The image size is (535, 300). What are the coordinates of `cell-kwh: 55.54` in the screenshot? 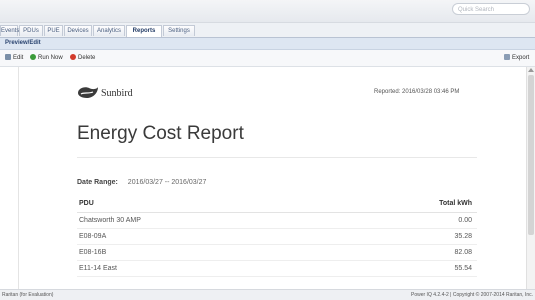 It's located at (463, 268).